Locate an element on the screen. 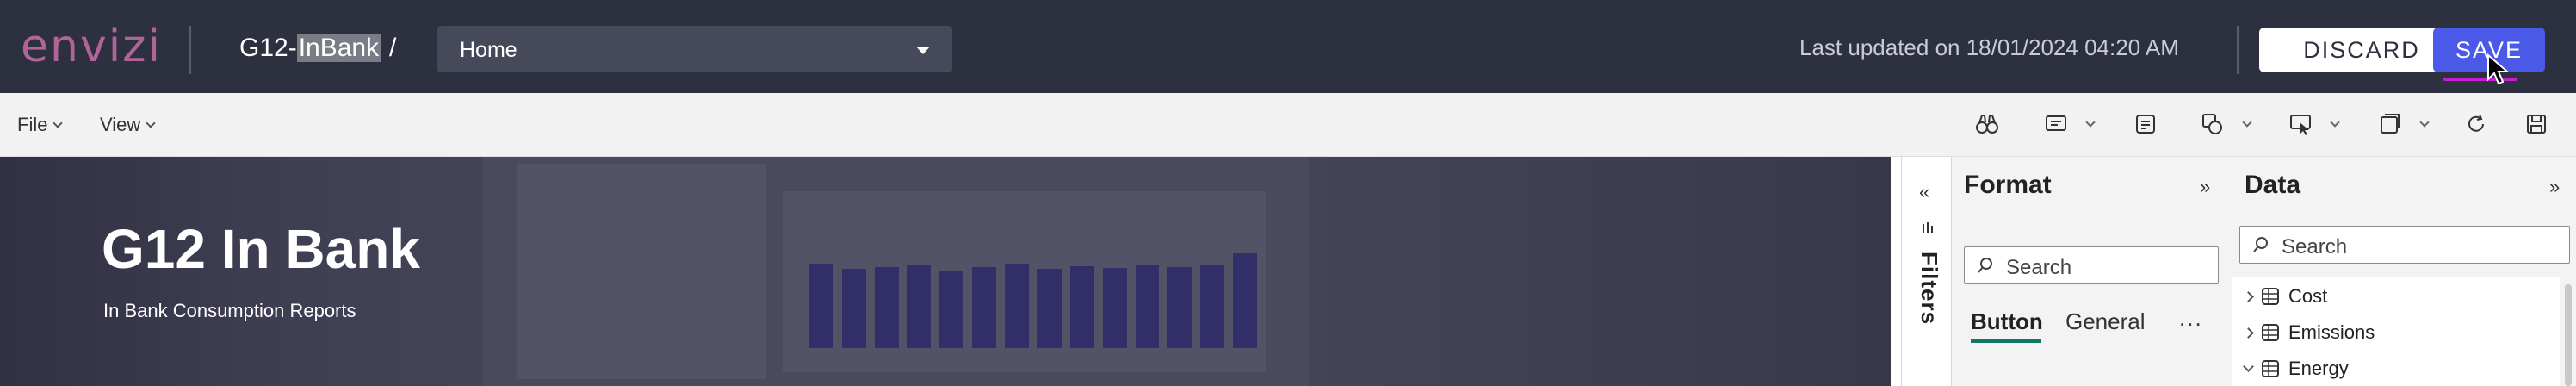  view-menu-label: View is located at coordinates (121, 125).